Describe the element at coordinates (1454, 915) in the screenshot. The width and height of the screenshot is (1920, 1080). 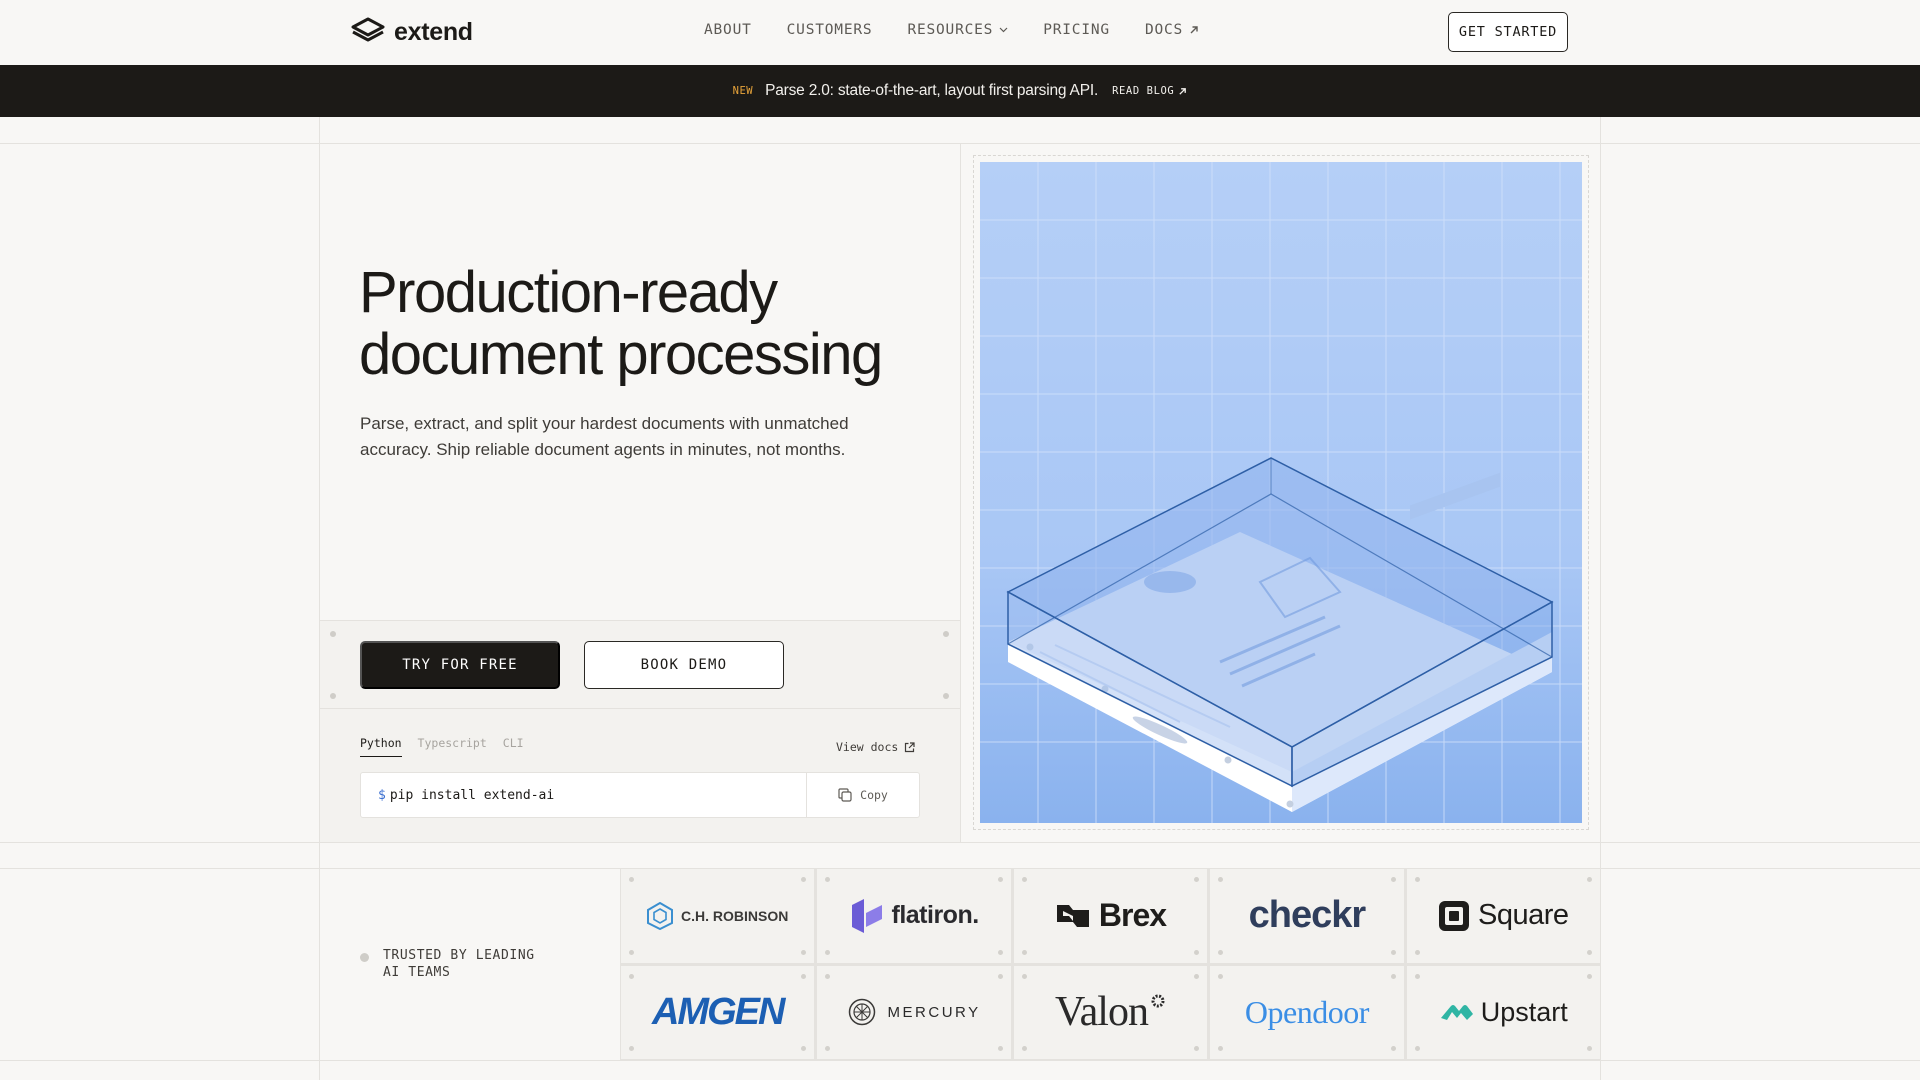
I see `square-mark-icon` at that location.